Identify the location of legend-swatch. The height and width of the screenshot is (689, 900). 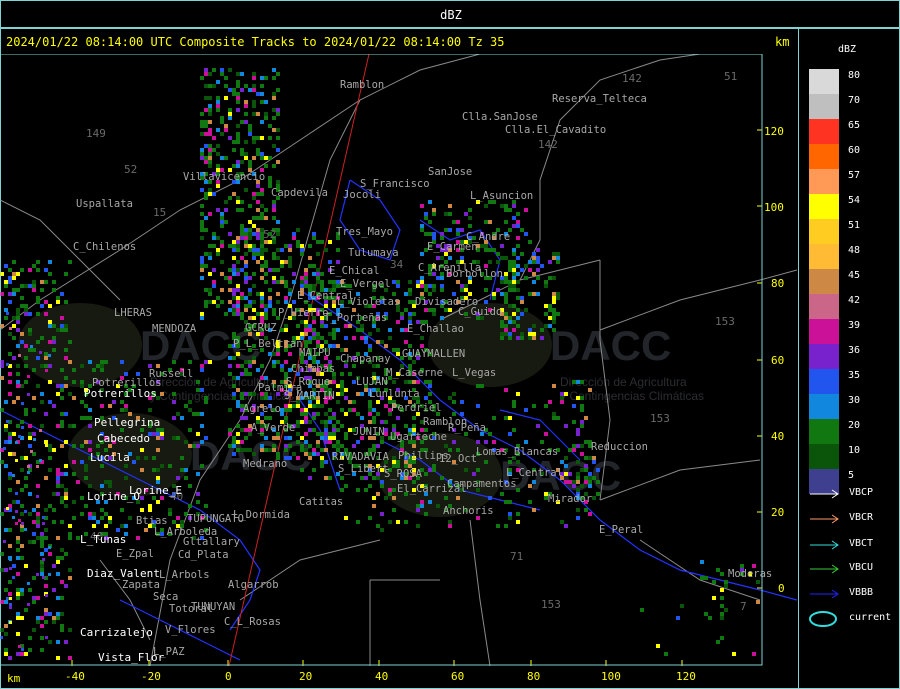
(824, 156).